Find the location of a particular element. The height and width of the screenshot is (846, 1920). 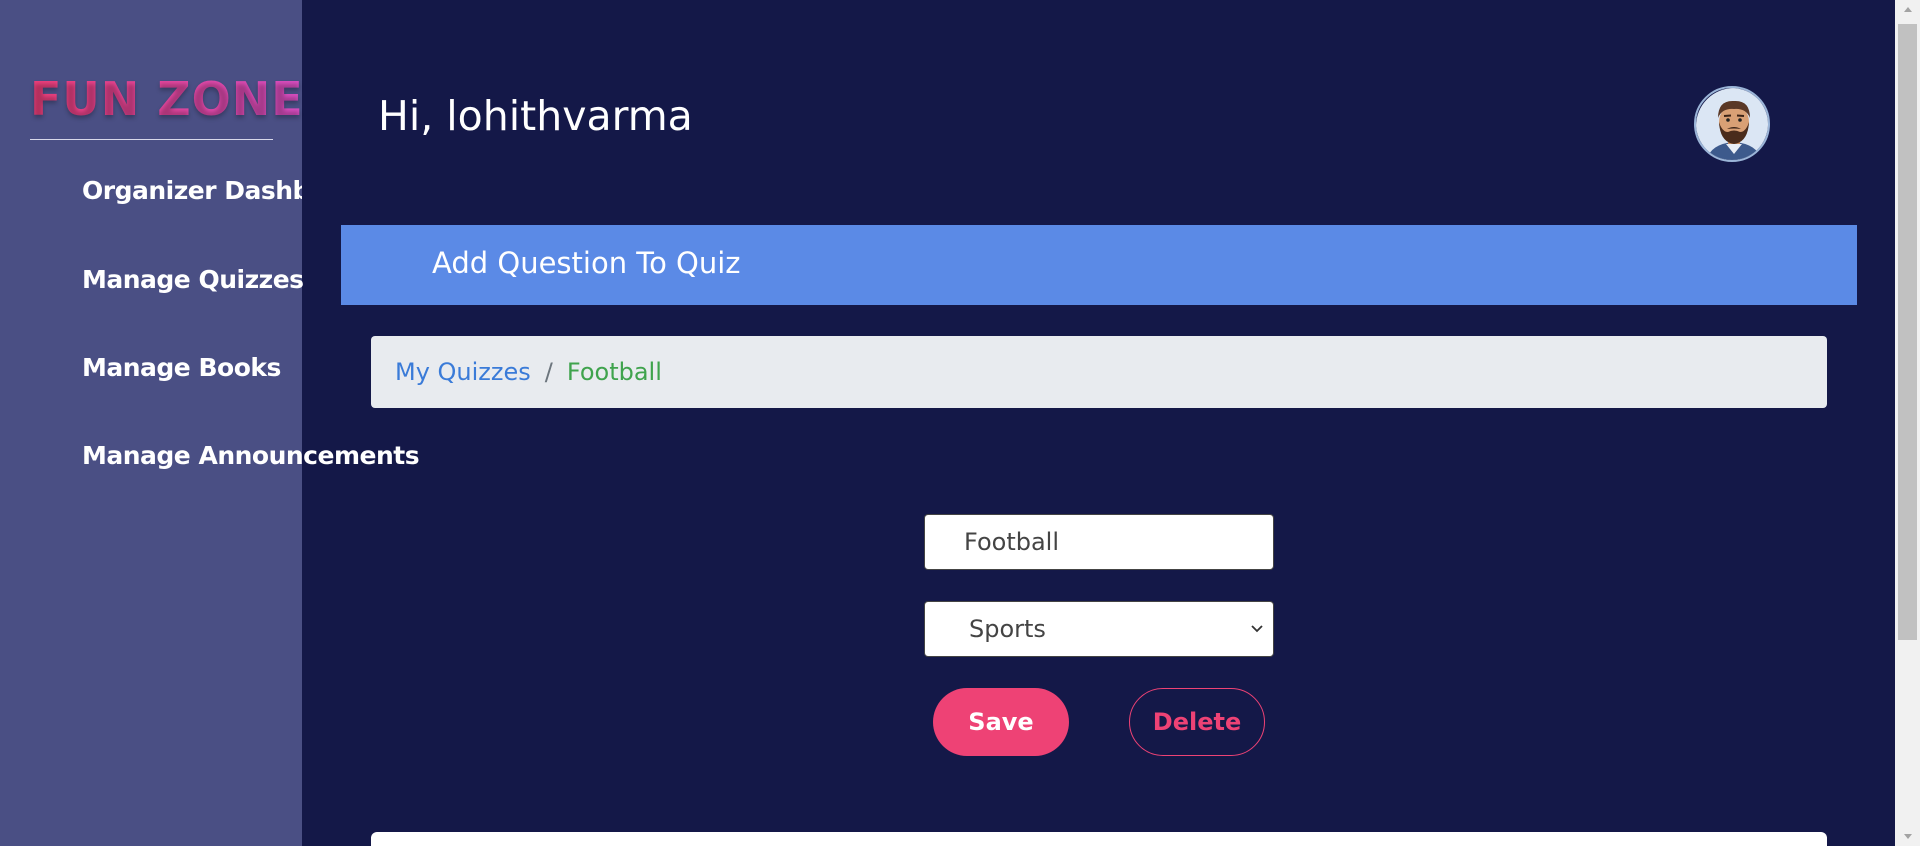

page-scrollbar is located at coordinates (1907, 423).